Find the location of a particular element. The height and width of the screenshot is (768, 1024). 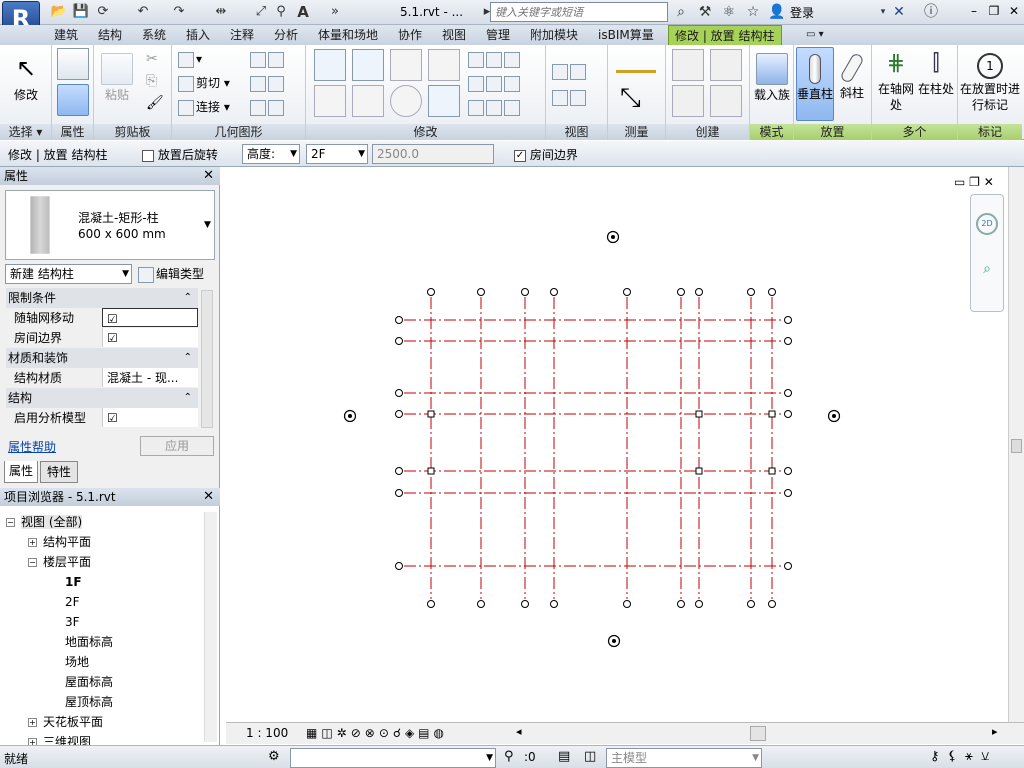

open-icon: 📂 is located at coordinates (59, 12).